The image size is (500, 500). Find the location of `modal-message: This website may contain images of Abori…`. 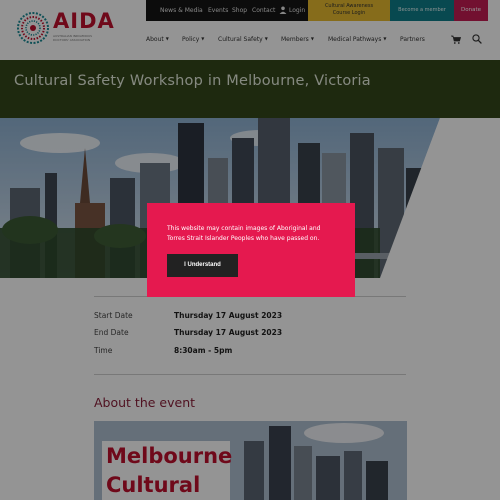

modal-message: This website may contain images of Abori… is located at coordinates (244, 233).